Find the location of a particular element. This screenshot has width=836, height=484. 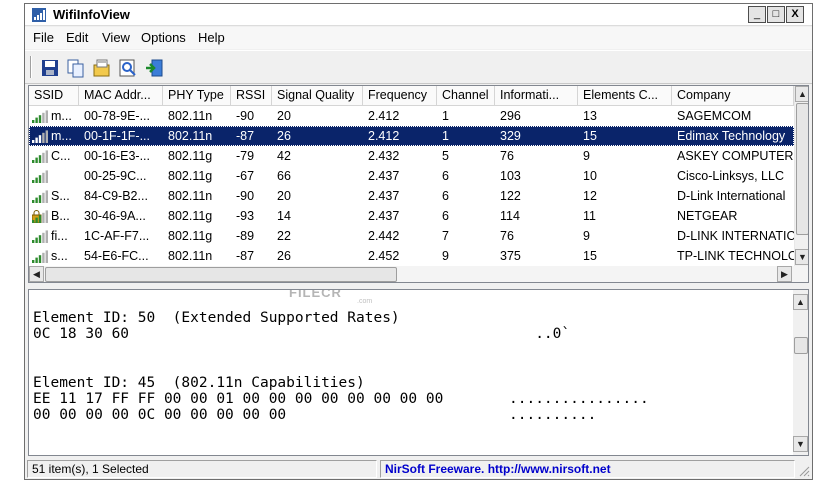

toolbar is located at coordinates (418, 67).